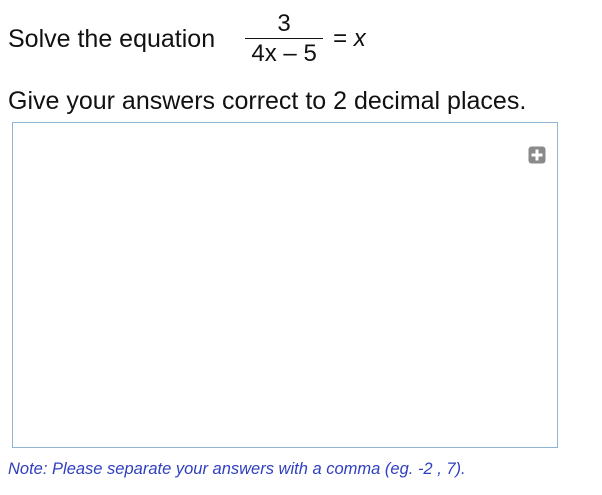 The image size is (602, 495). Describe the element at coordinates (340, 38) in the screenshot. I see `equals-sign: =` at that location.